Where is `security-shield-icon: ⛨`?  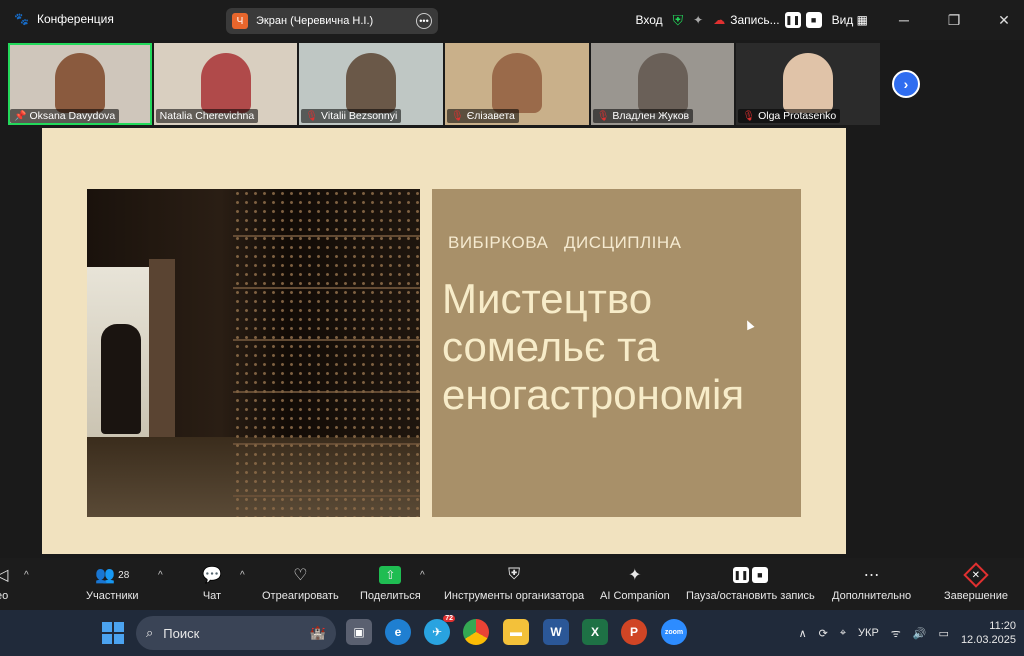 security-shield-icon: ⛨ is located at coordinates (678, 20).